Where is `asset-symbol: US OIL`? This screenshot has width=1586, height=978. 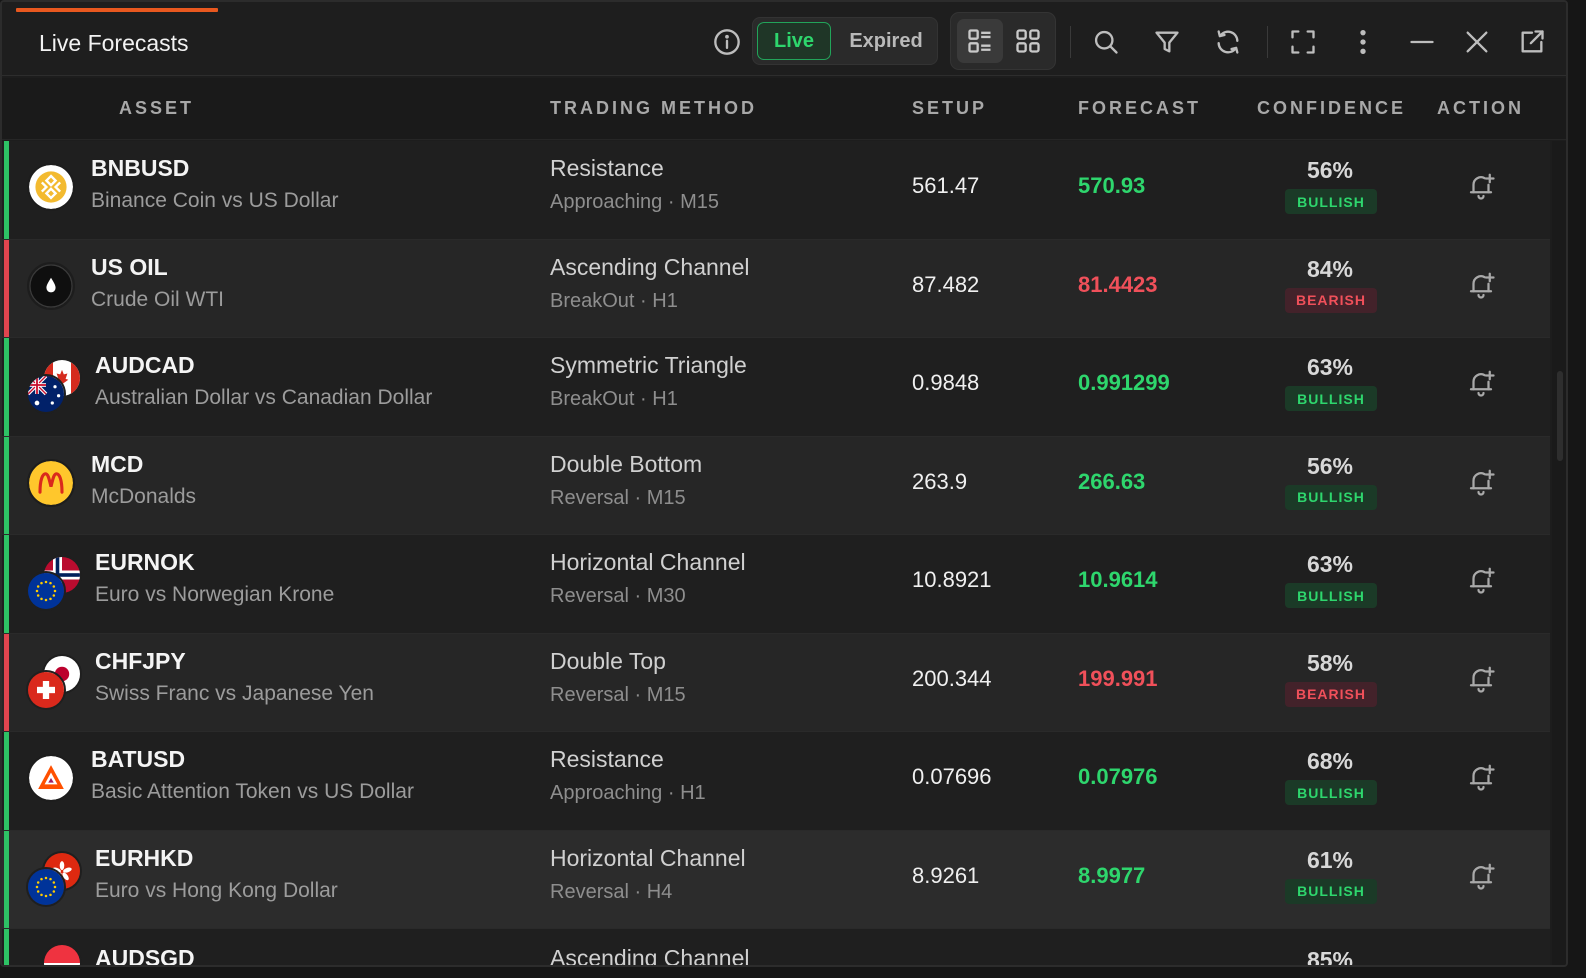
asset-symbol: US OIL is located at coordinates (129, 266).